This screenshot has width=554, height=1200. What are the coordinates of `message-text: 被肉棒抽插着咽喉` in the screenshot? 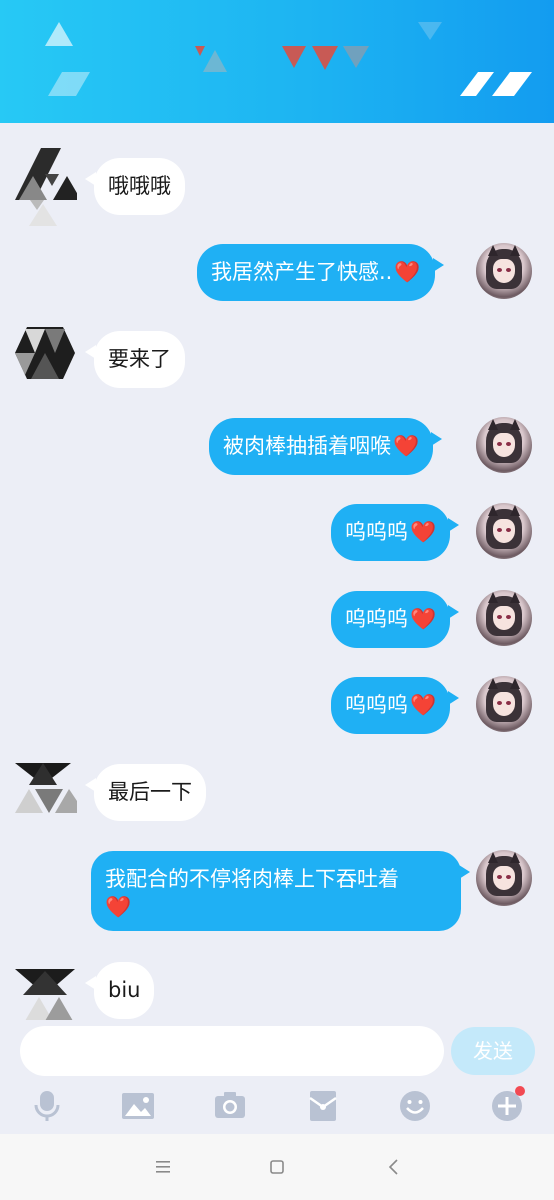 It's located at (307, 446).